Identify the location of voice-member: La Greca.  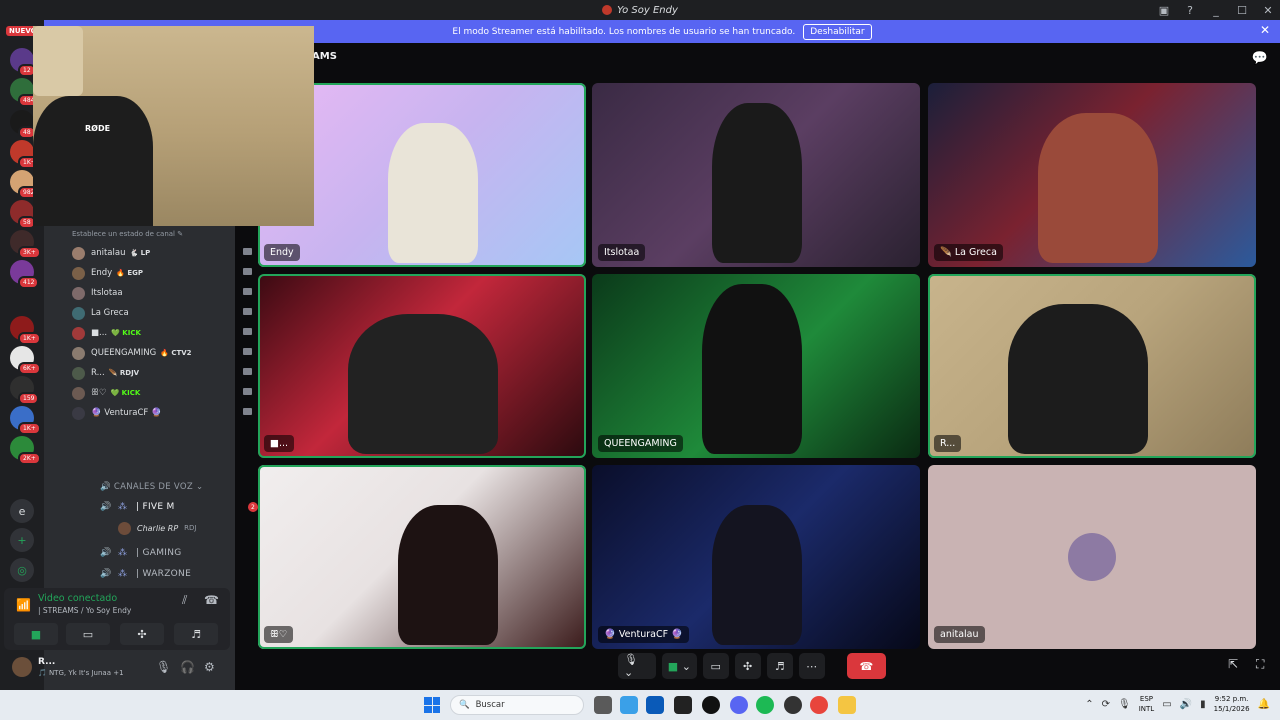
(162, 313).